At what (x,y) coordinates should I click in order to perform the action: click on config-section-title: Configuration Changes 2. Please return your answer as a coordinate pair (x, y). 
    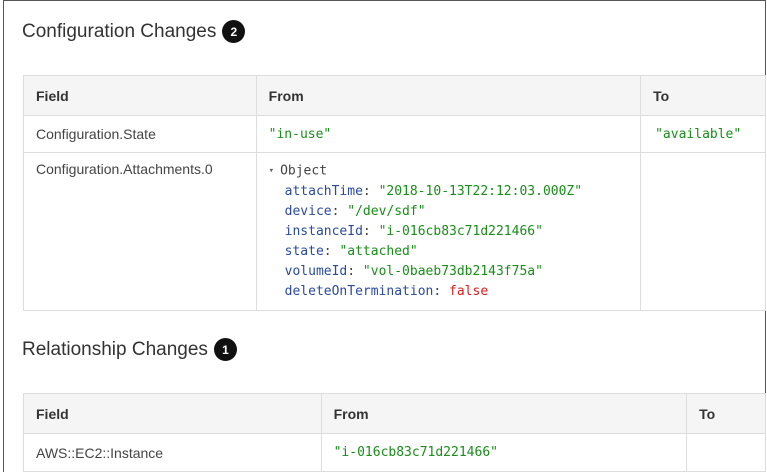
    Looking at the image, I should click on (134, 31).